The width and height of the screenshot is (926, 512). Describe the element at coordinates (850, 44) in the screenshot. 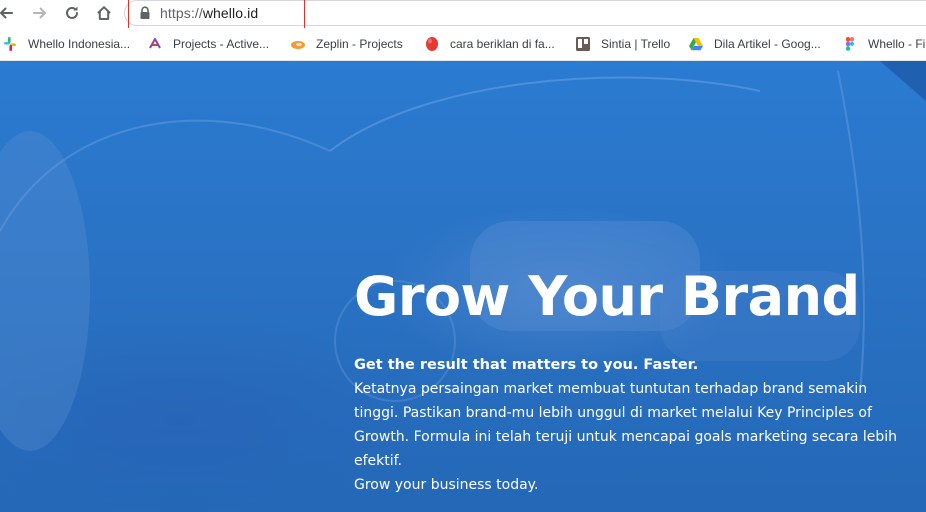

I see `figma-icon` at that location.